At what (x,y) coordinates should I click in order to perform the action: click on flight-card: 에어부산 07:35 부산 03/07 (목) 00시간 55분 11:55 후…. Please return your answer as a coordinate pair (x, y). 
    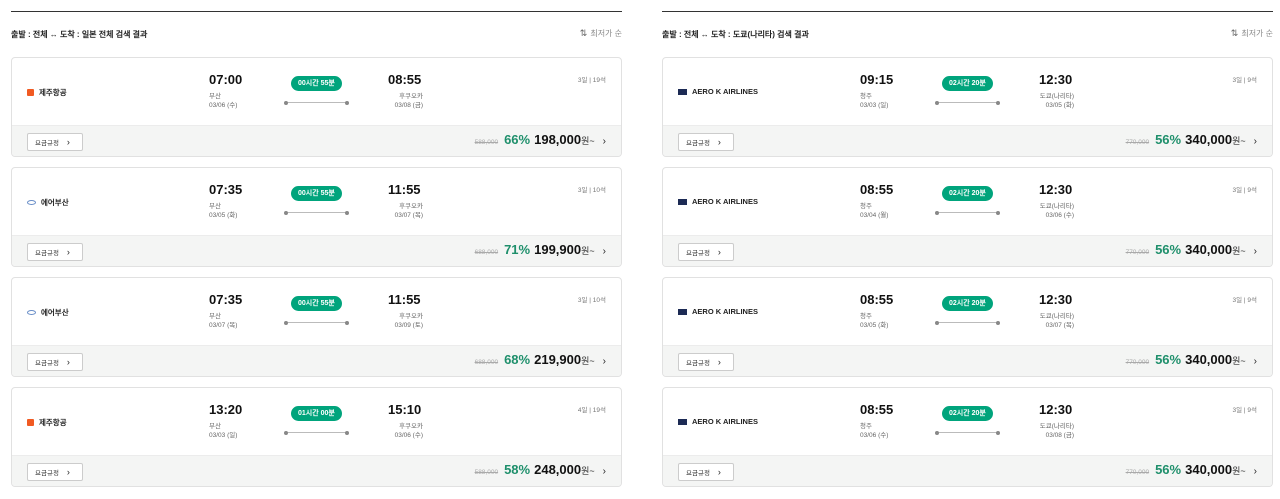
    Looking at the image, I should click on (316, 327).